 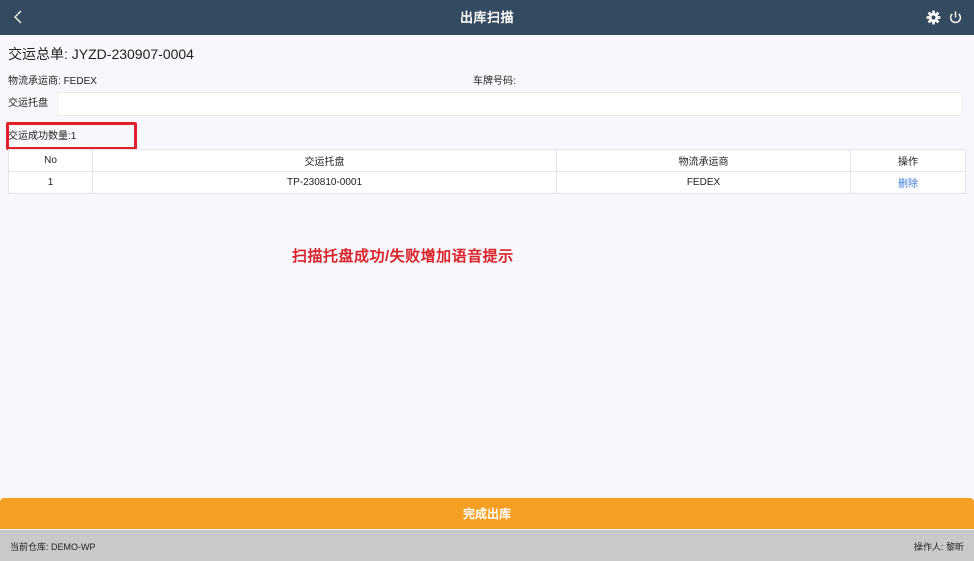 I want to click on status-footer: 当前仓库: DEMO-WP 操作人: 黎昕, so click(x=487, y=545).